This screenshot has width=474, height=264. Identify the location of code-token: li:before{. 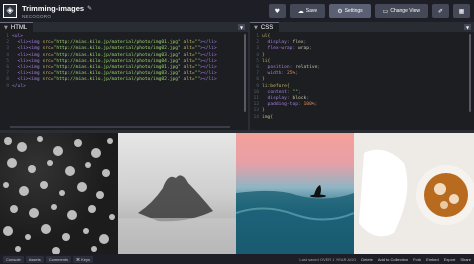
(276, 86).